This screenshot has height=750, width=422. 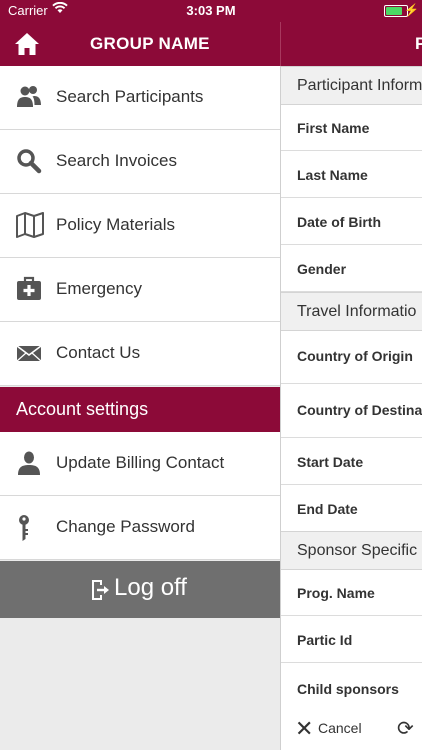 I want to click on group-name-title: GROUP NAME, so click(x=150, y=43).